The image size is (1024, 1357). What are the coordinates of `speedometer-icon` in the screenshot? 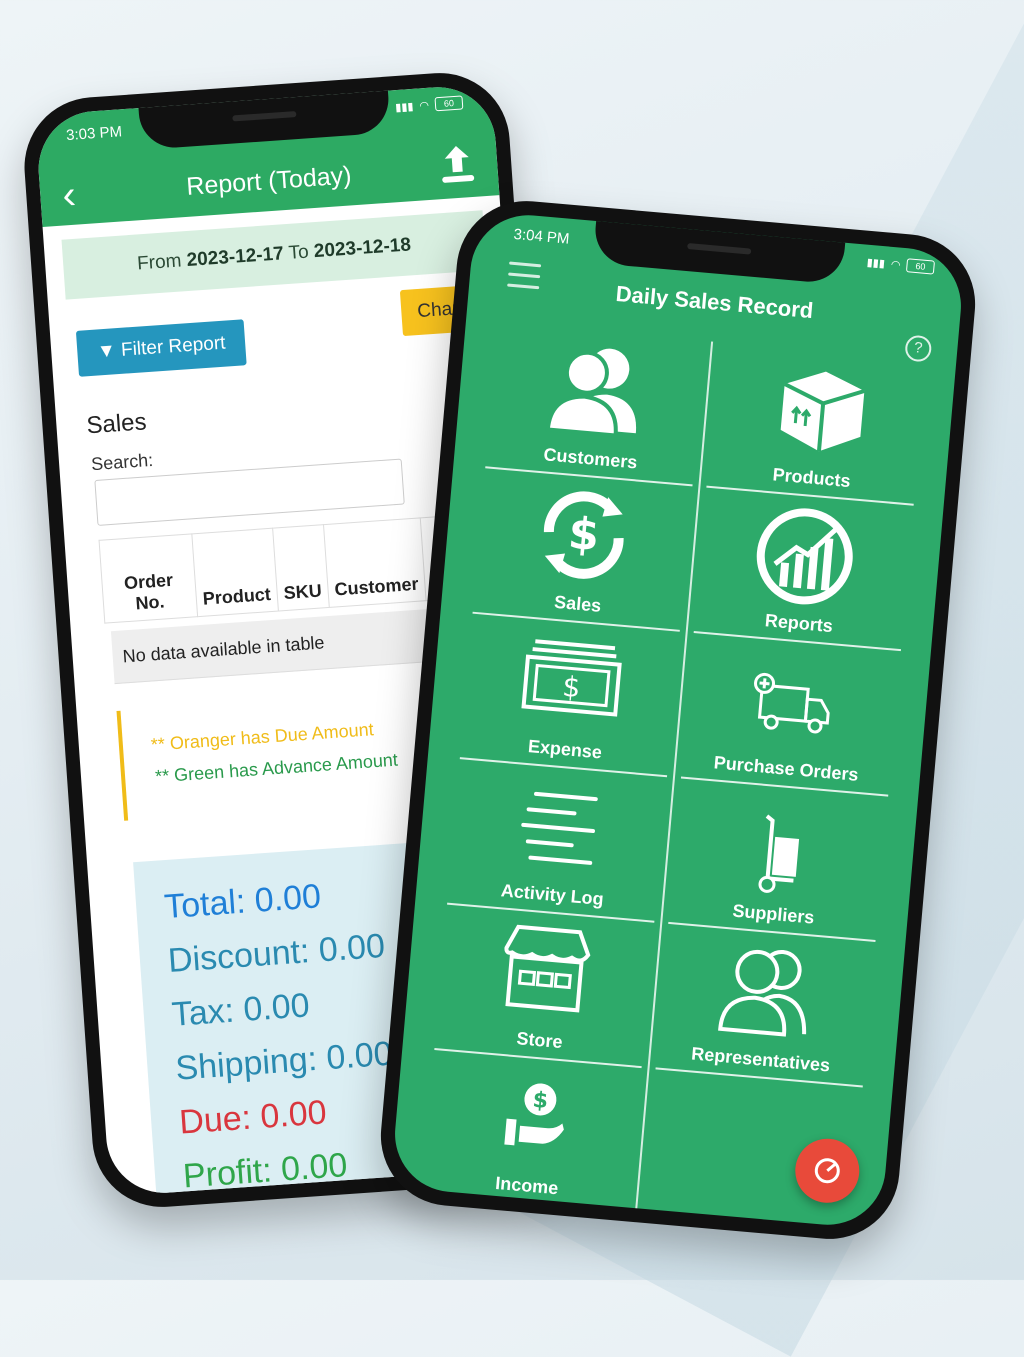 It's located at (827, 1171).